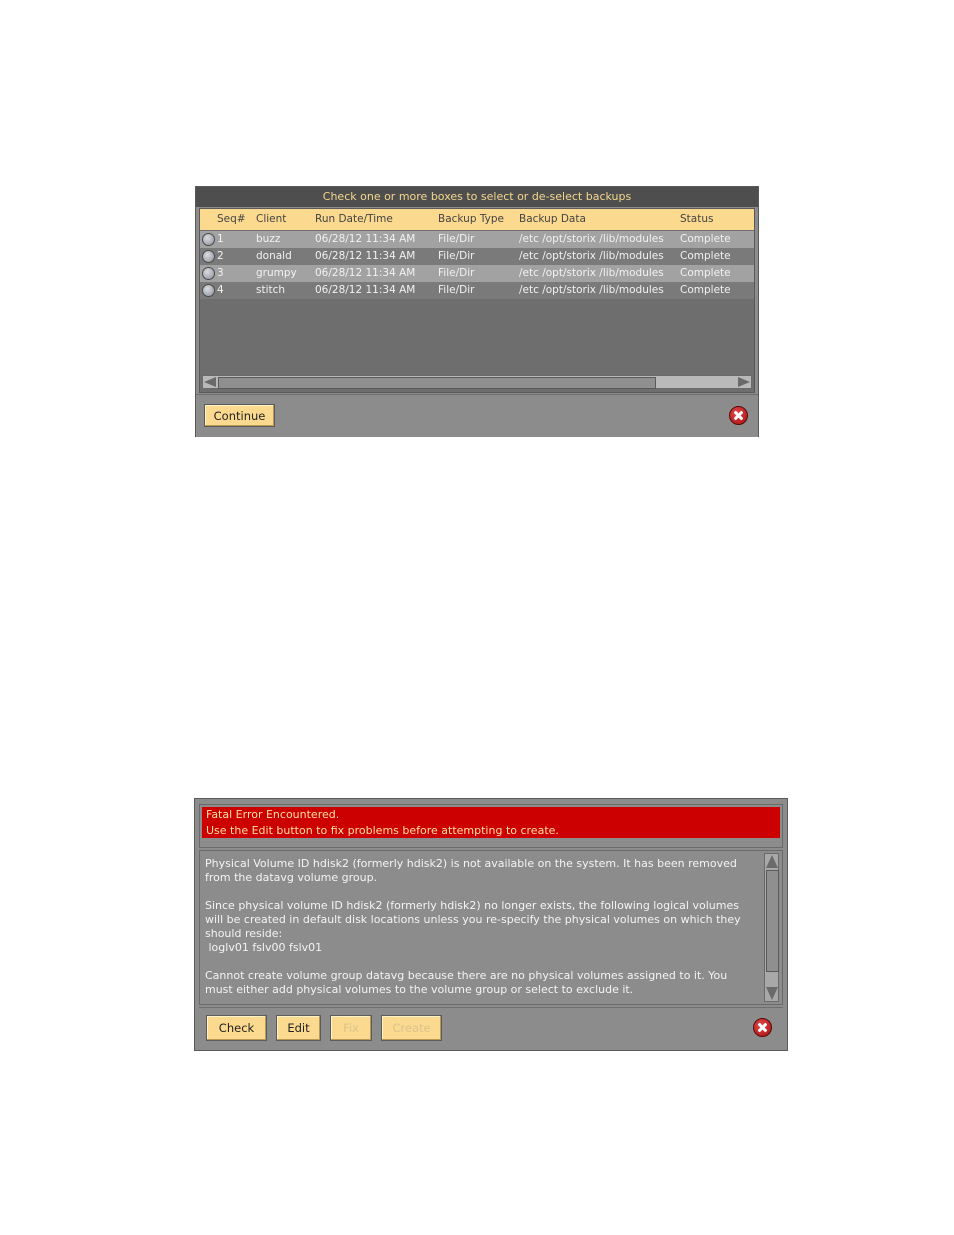 This screenshot has width=954, height=1235. What do you see at coordinates (772, 861) in the screenshot?
I see `scroll-up-icon` at bounding box center [772, 861].